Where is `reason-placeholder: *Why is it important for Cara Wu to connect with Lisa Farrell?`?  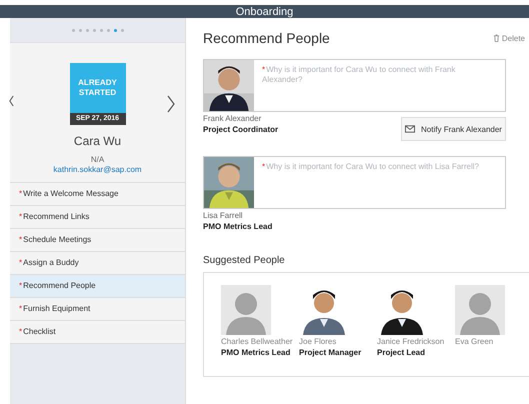
reason-placeholder: *Why is it important for Cara Wu to connect with Lisa Farrell? is located at coordinates (370, 167).